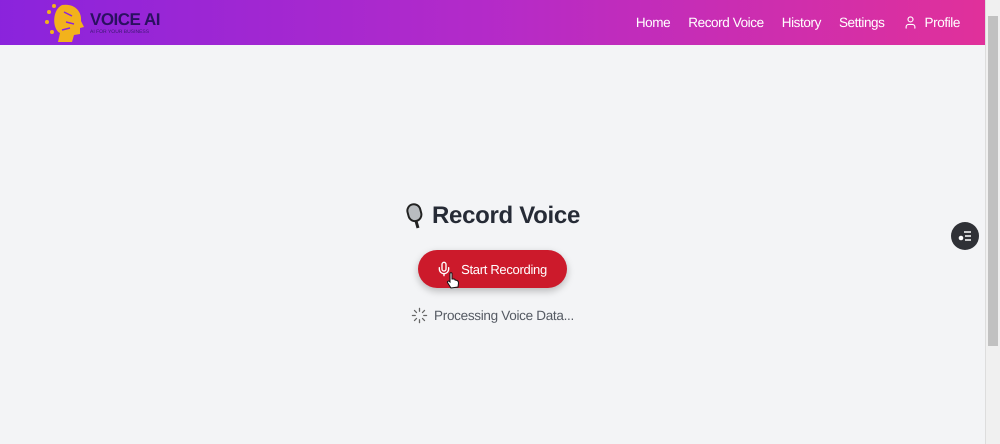 This screenshot has height=444, width=1000. What do you see at coordinates (931, 22) in the screenshot?
I see `profile-link: Profile` at bounding box center [931, 22].